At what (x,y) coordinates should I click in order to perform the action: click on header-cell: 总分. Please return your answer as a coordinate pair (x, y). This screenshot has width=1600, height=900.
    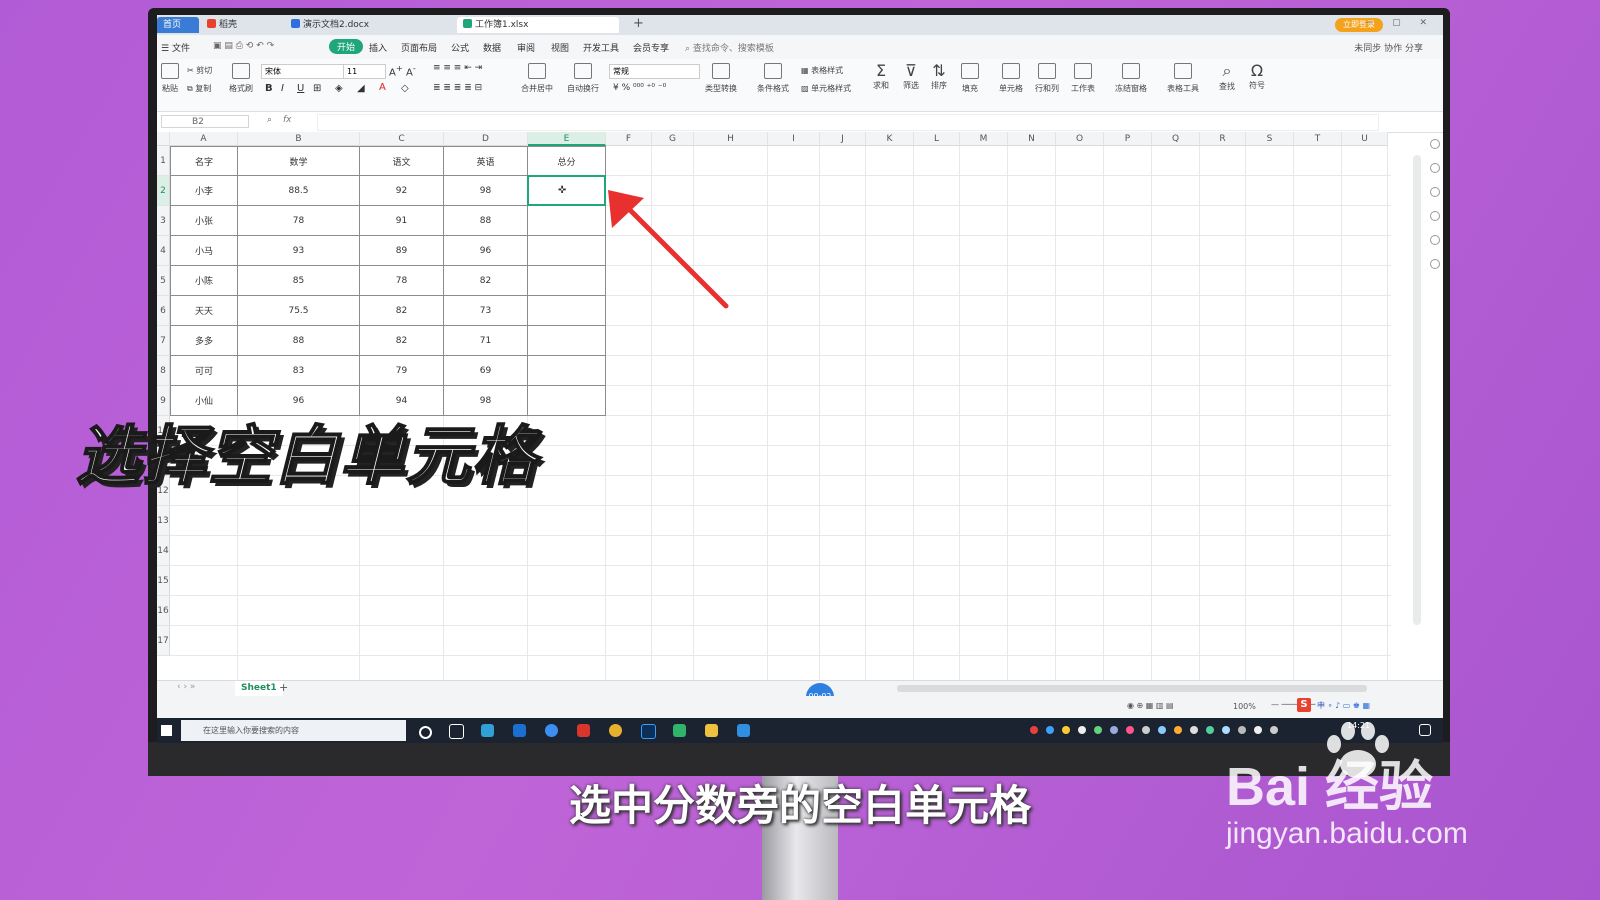
    Looking at the image, I should click on (567, 161).